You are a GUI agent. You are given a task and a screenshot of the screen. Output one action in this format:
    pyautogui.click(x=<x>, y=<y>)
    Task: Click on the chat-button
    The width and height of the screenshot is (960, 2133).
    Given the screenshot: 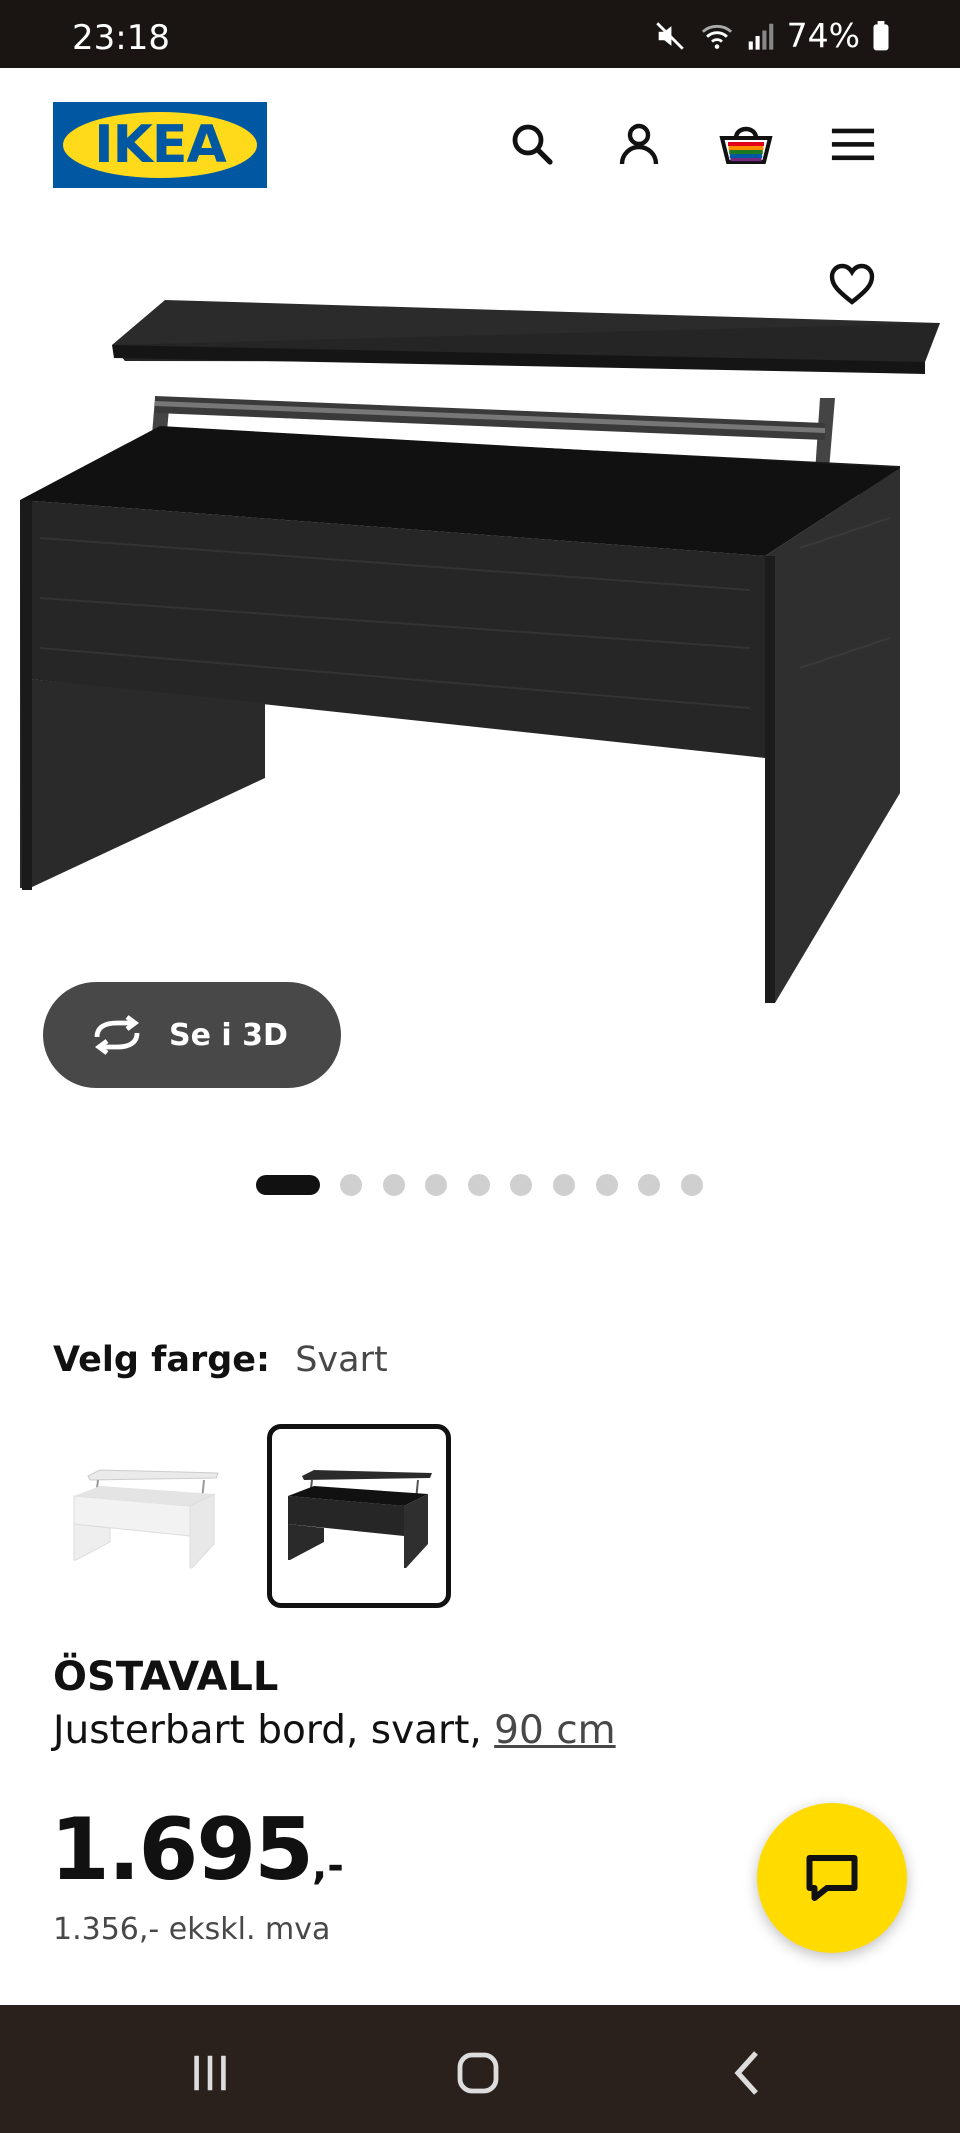 What is the action you would take?
    pyautogui.click(x=832, y=1878)
    